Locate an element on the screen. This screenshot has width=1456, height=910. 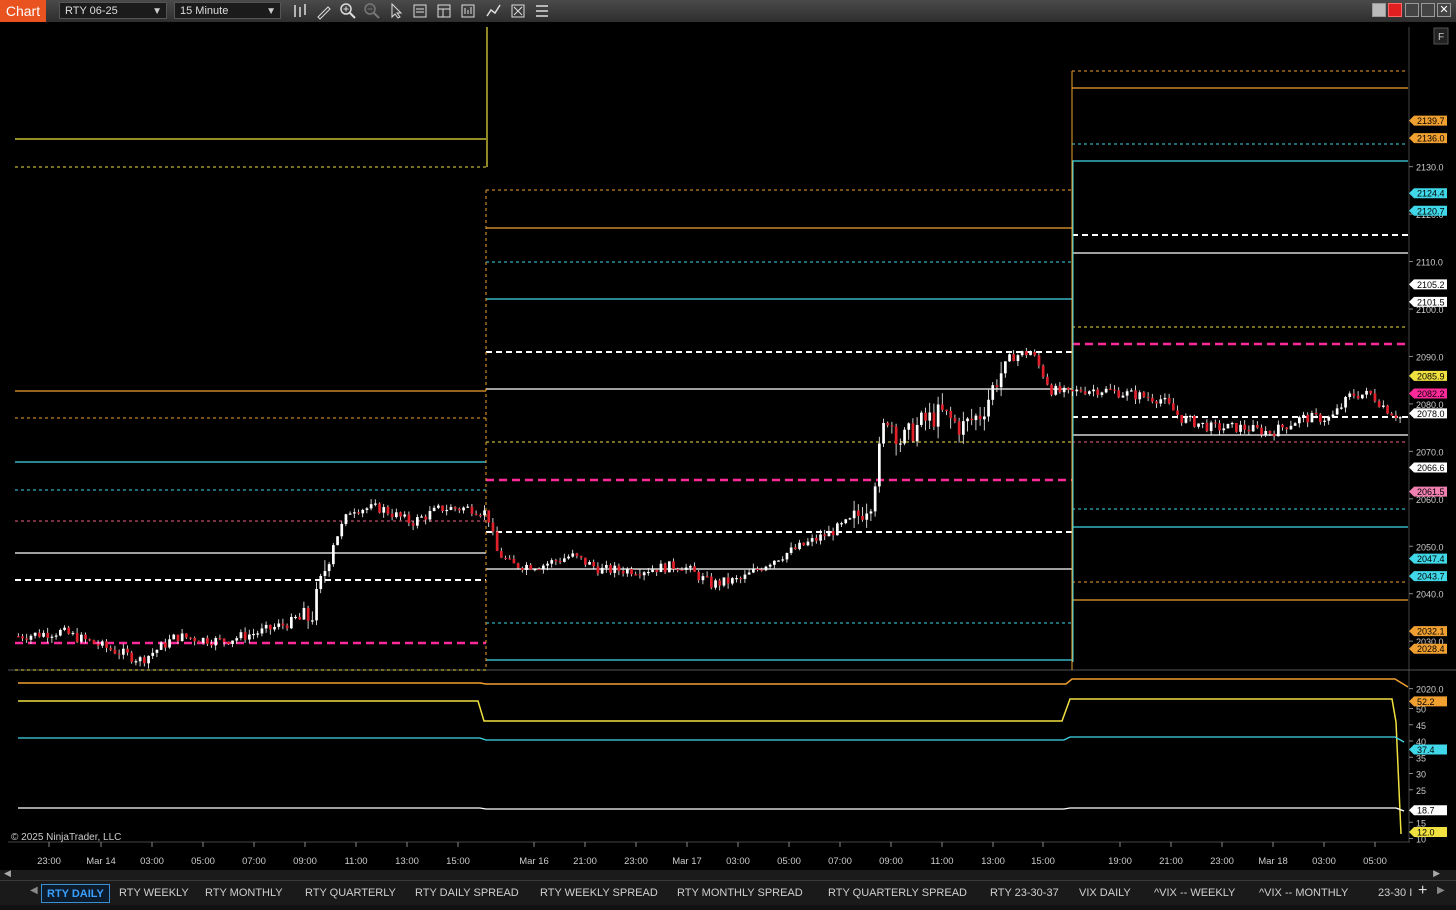
close-icon: ✕ is located at coordinates (1444, 10).